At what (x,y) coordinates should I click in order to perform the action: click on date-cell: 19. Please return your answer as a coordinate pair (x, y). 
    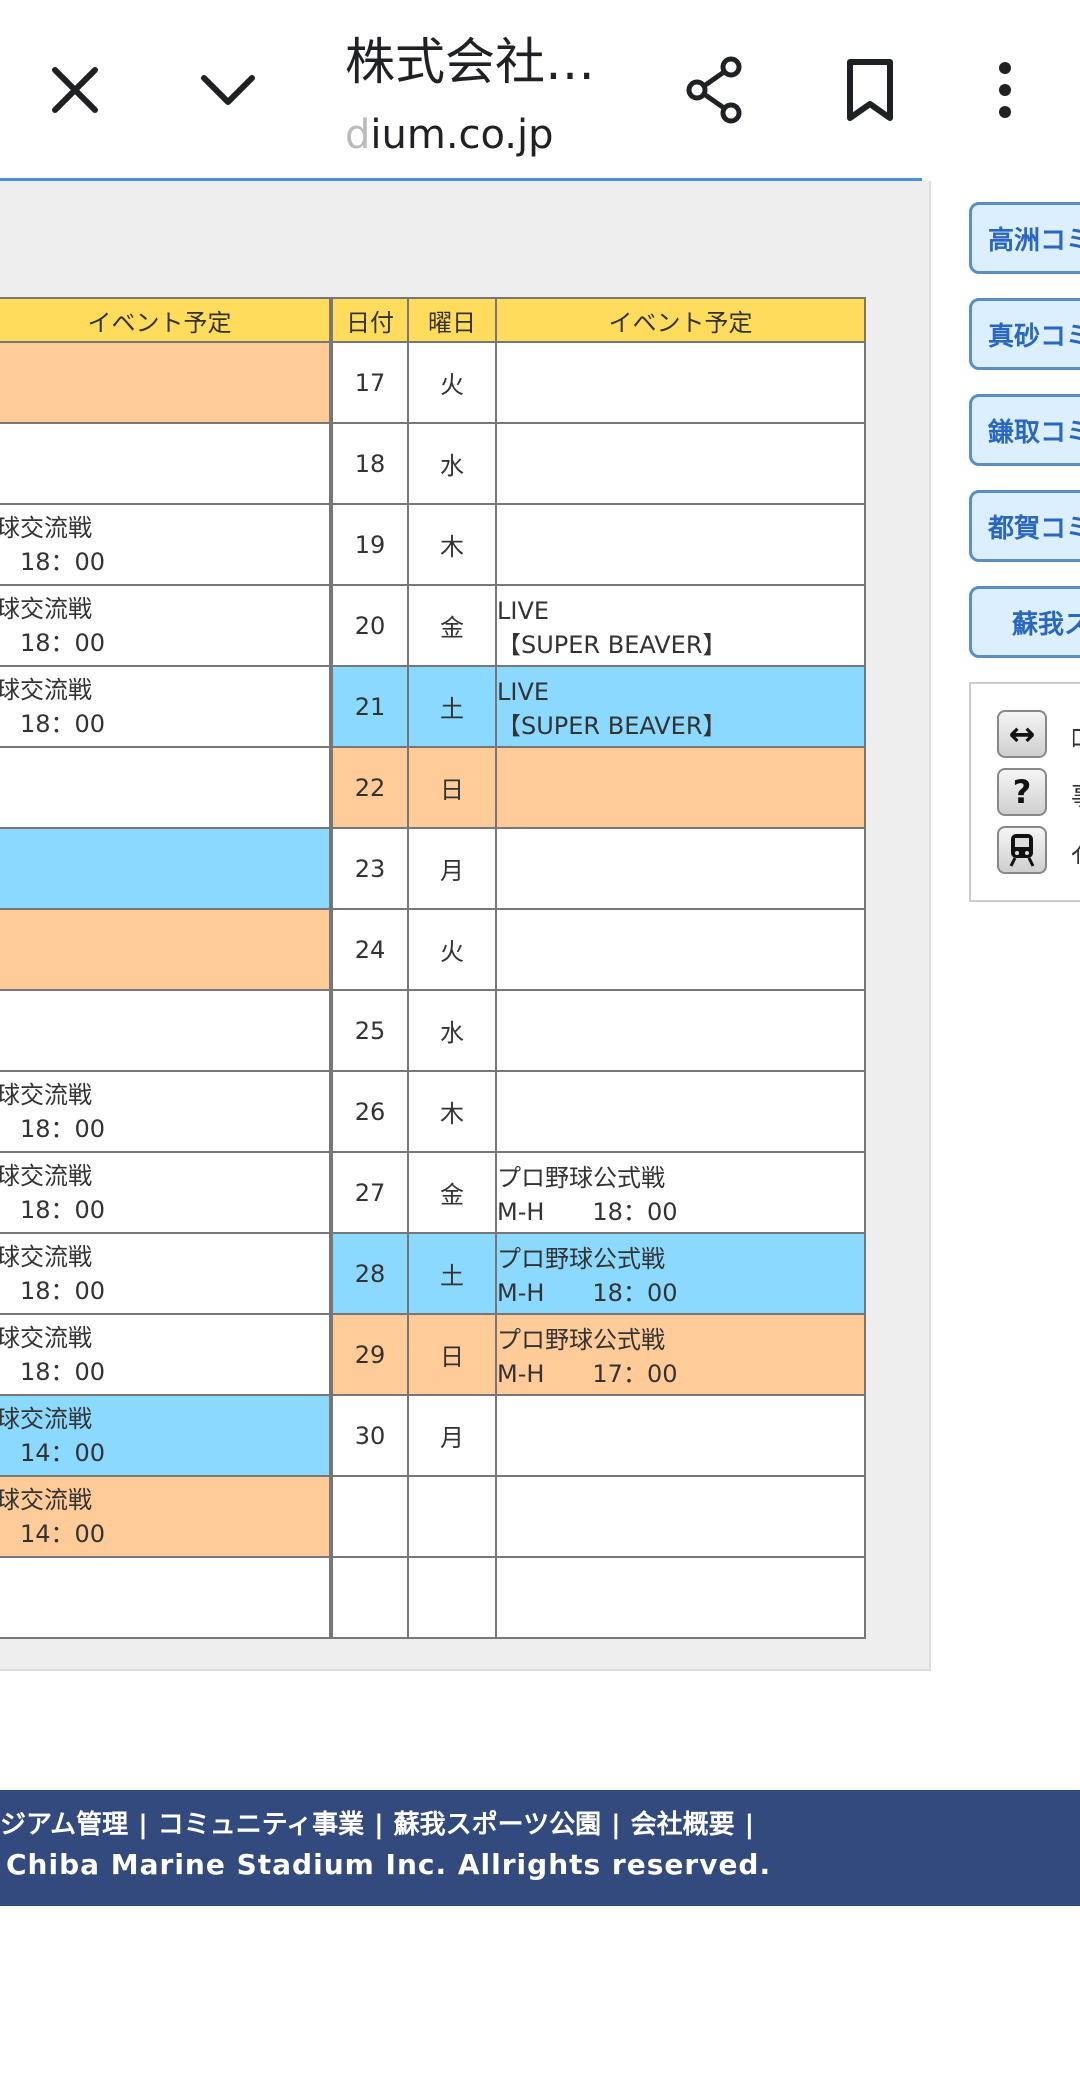
    Looking at the image, I should click on (370, 545).